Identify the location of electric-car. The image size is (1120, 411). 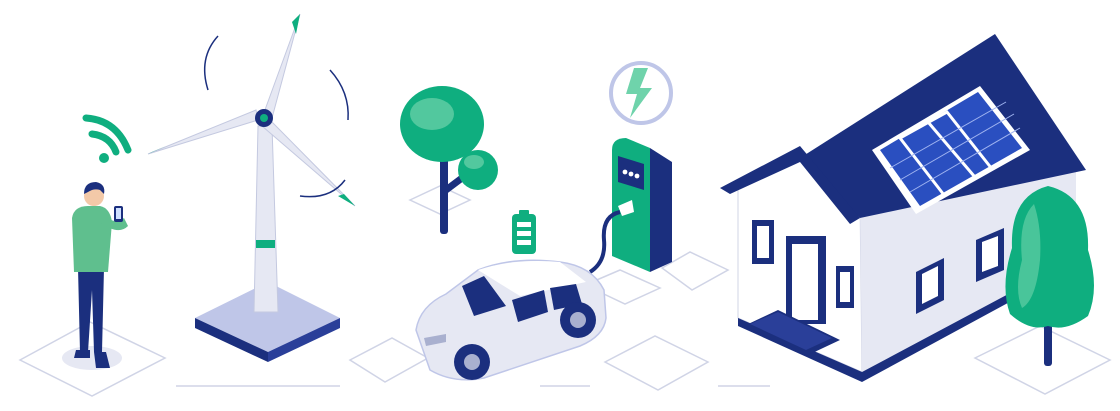
(511, 320).